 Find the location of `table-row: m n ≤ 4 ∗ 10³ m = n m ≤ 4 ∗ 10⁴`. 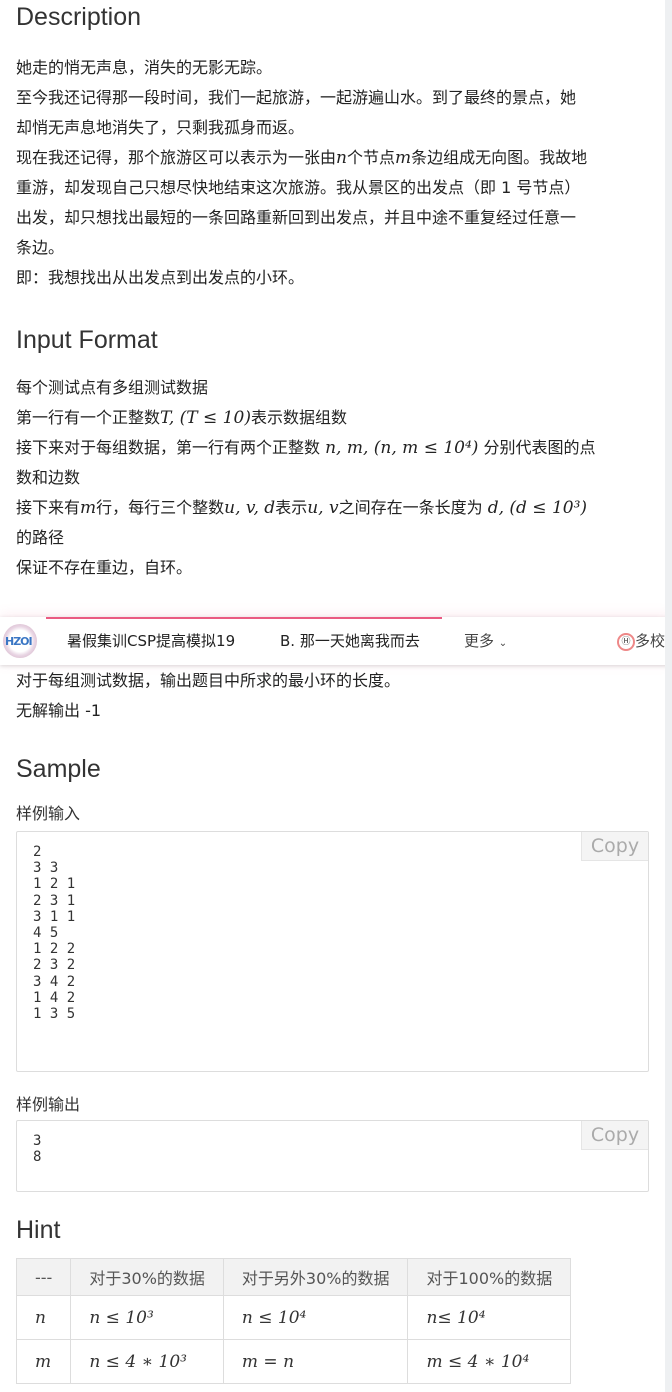

table-row: m n ≤ 4 ∗ 10³ m = n m ≤ 4 ∗ 10⁴ is located at coordinates (293, 1361).